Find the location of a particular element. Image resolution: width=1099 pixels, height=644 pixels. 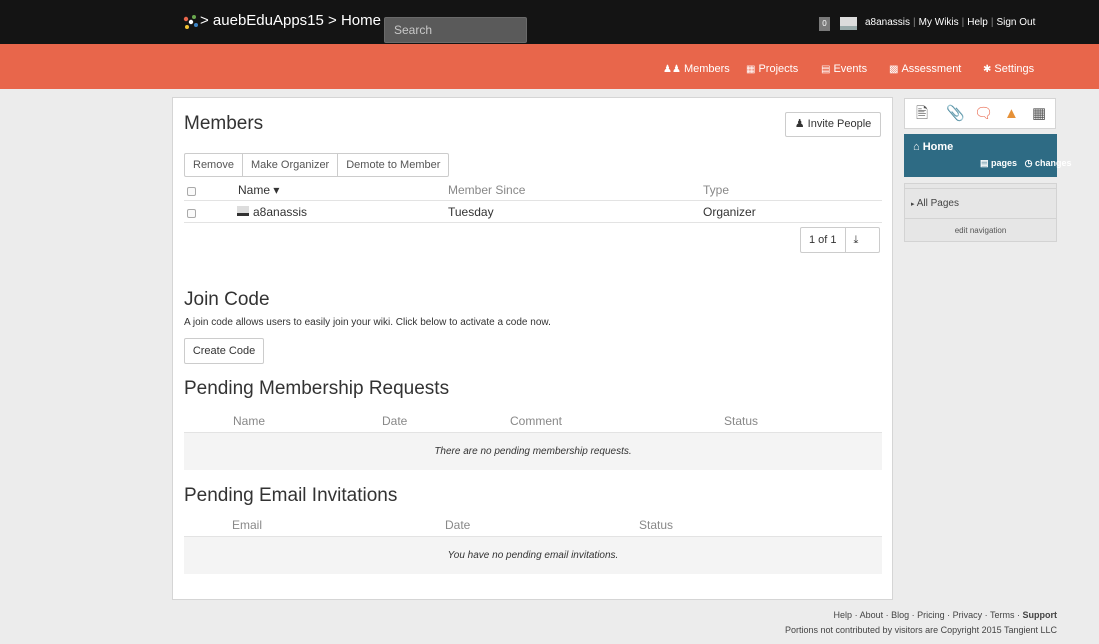

attachment-icon: 📎 is located at coordinates (955, 113).